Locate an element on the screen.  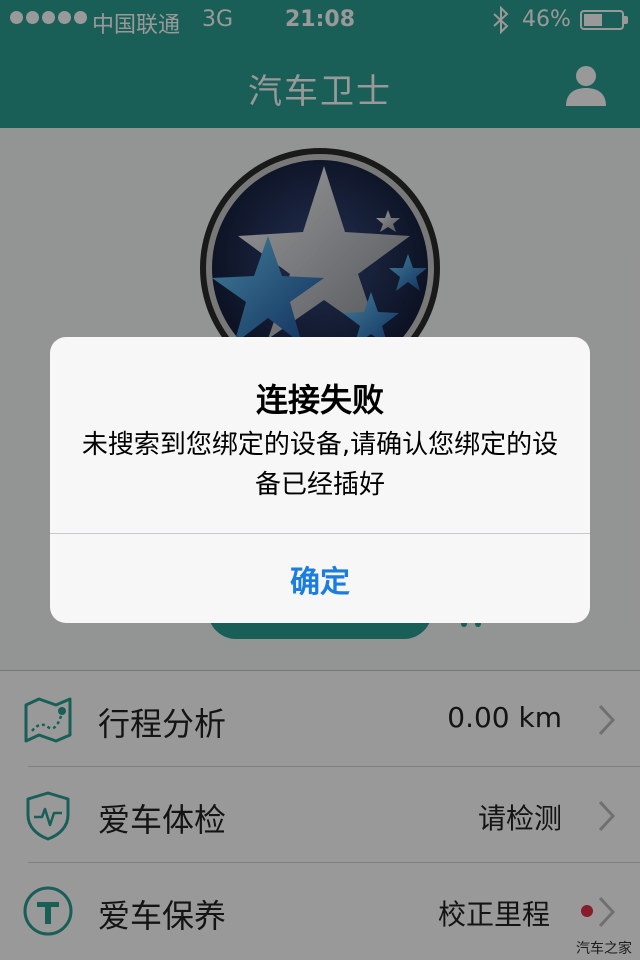
alert-message: 未搜索到您绑定的设备,请确认您绑定的设备已经插好 is located at coordinates (320, 465).